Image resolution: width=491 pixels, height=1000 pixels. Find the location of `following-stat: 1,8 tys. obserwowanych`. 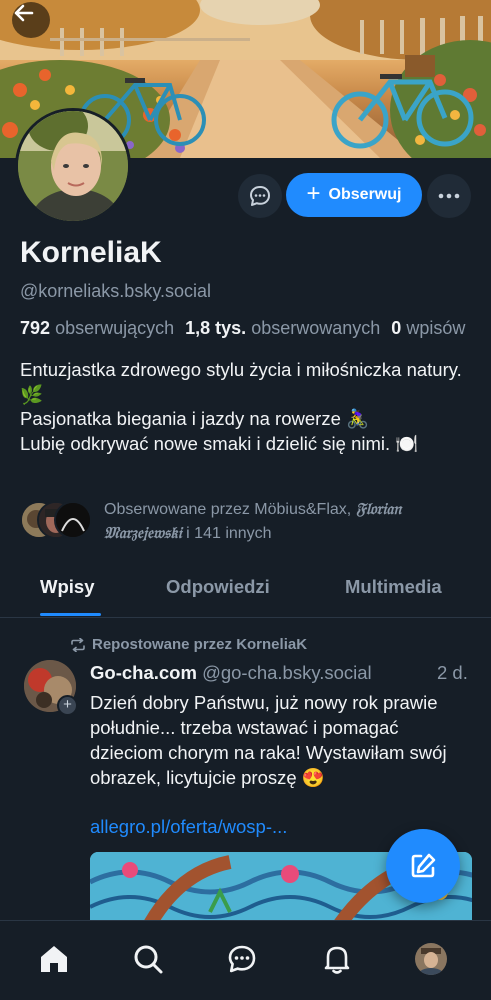

following-stat: 1,8 tys. obserwowanych is located at coordinates (282, 328).